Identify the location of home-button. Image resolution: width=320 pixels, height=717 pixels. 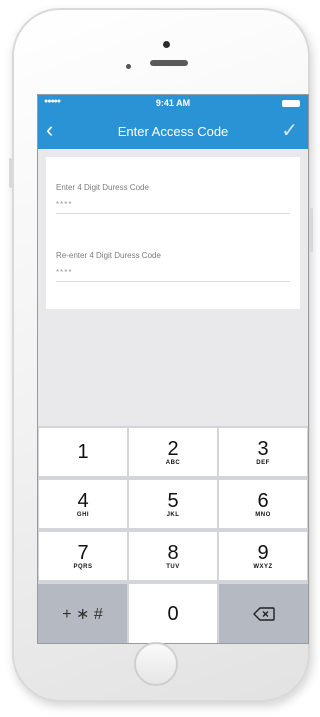
(156, 664).